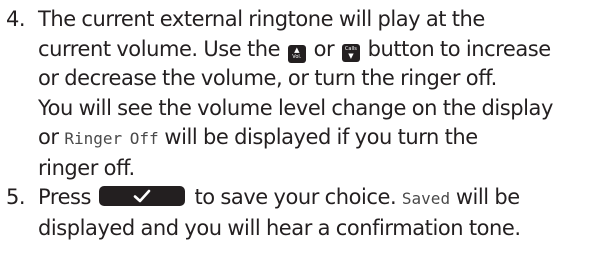  I want to click on checkmark-icon, so click(142, 196).